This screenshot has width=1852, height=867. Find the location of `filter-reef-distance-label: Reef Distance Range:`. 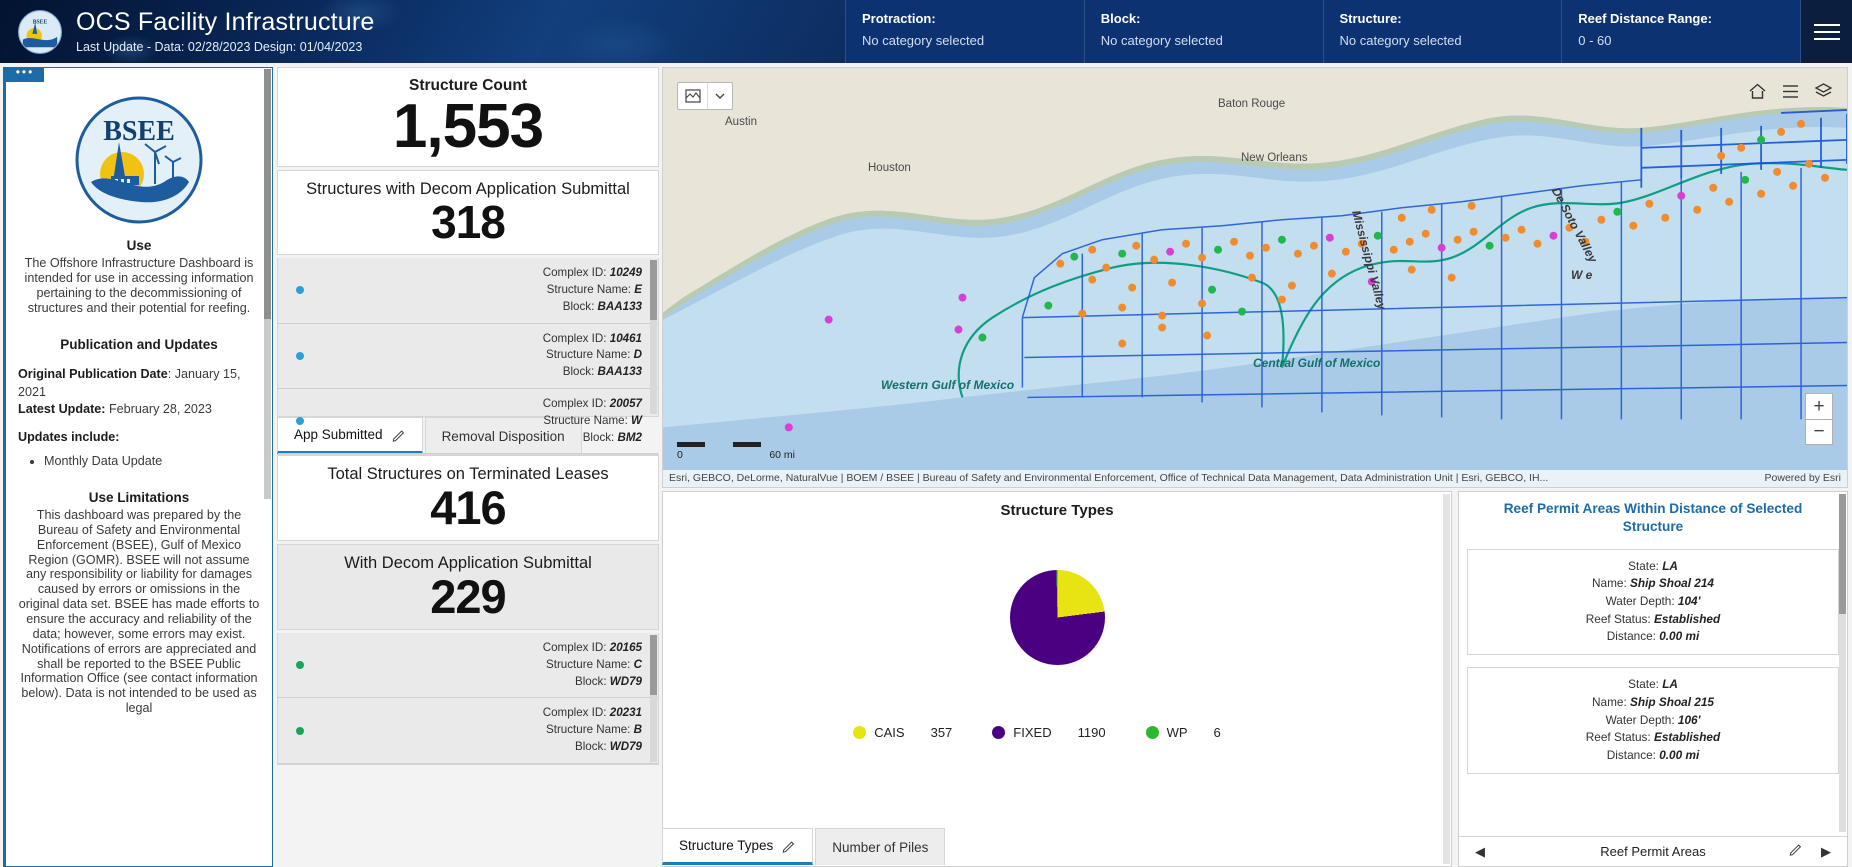

filter-reef-distance-label: Reef Distance Range: is located at coordinates (1645, 18).